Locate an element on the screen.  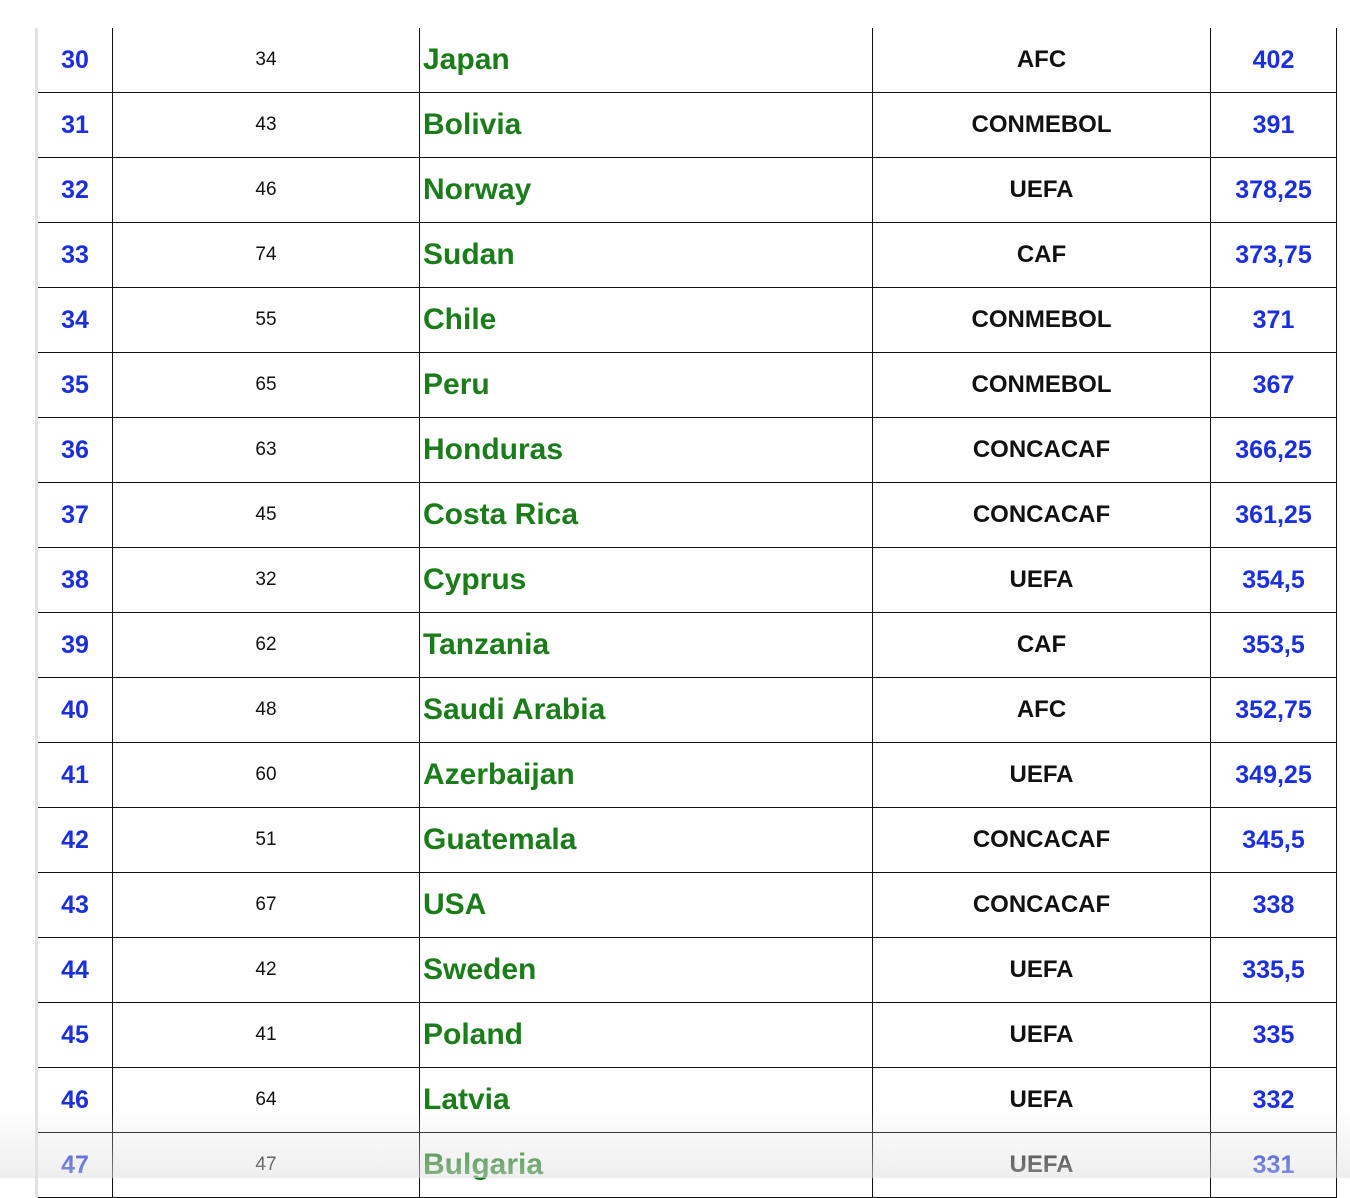
previous-rank-cell: 43 is located at coordinates (266, 125).